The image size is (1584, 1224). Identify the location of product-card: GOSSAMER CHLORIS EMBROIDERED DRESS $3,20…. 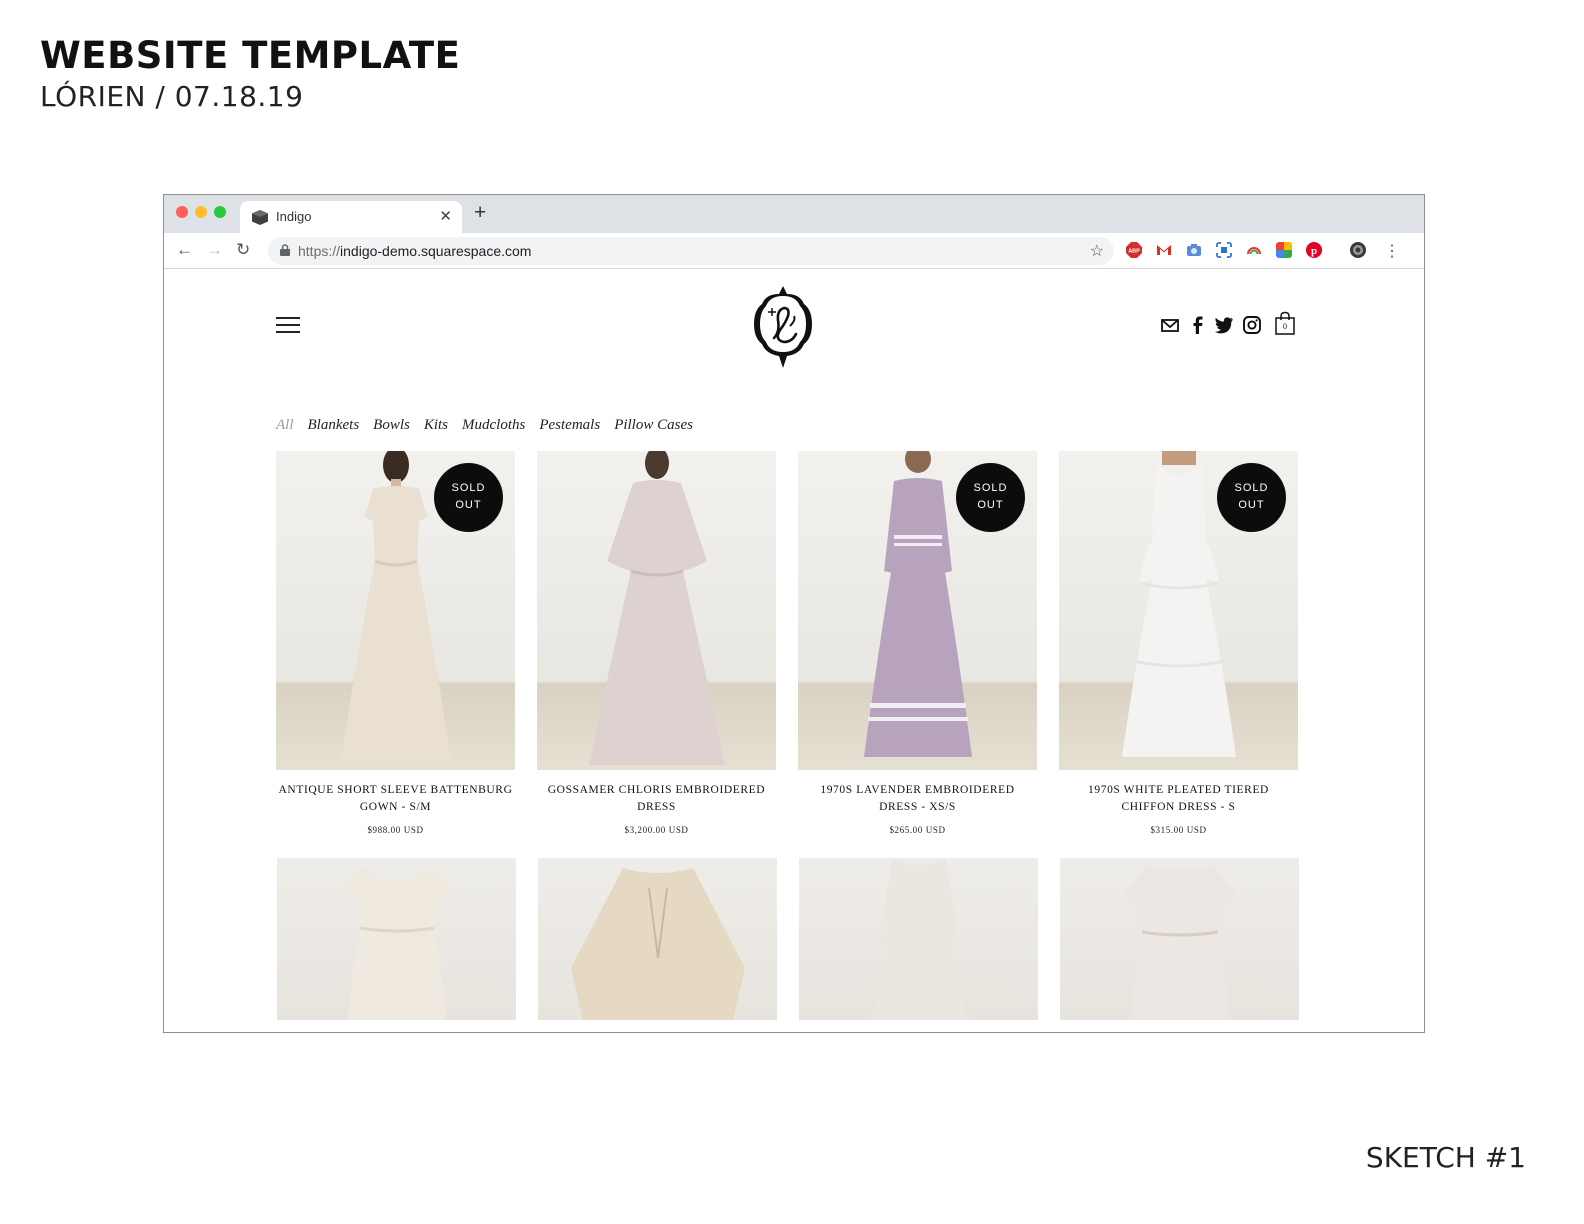
(656, 643).